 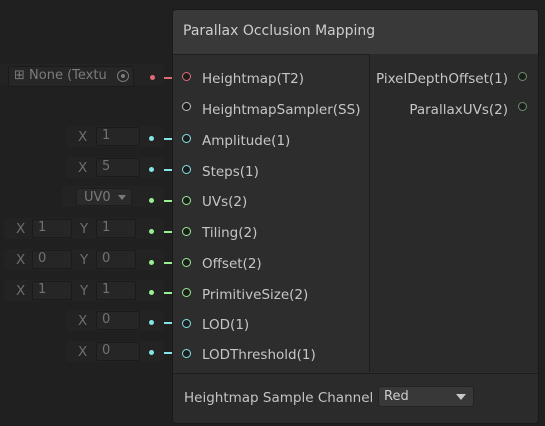 I want to click on lod-threshold-port, so click(x=186, y=353).